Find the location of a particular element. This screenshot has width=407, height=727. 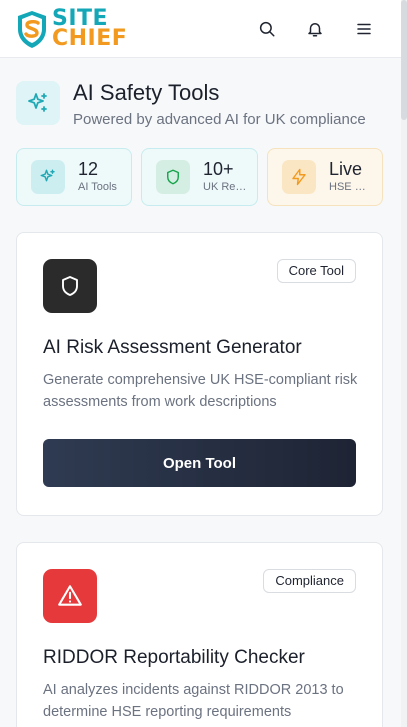

stat-card-uk-regulations: 10+ UK Regulations is located at coordinates (199, 177).